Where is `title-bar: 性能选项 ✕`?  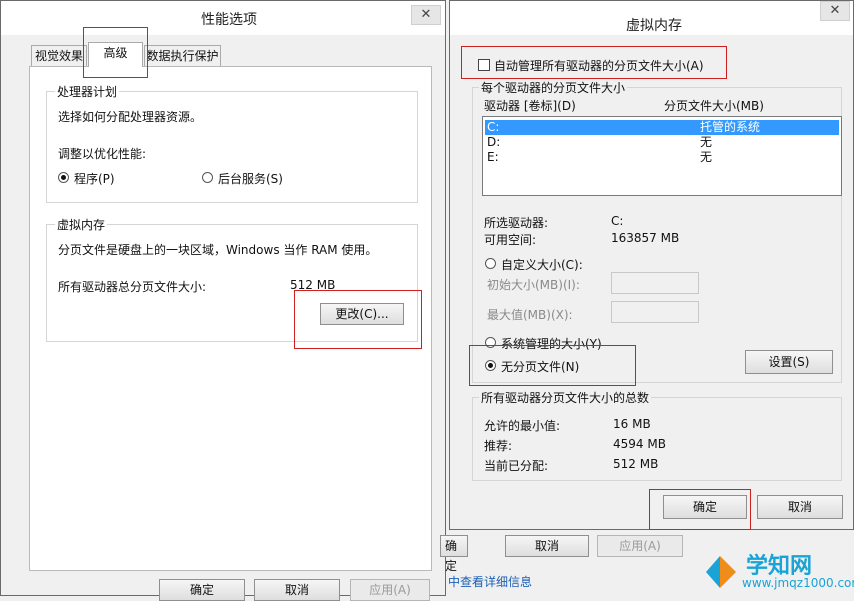
title-bar: 性能选项 ✕ is located at coordinates (223, 18).